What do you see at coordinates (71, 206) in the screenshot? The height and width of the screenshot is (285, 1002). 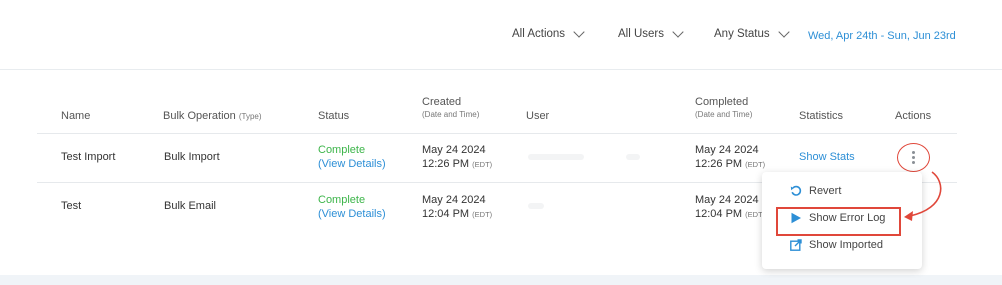 I see `row-name: Test` at bounding box center [71, 206].